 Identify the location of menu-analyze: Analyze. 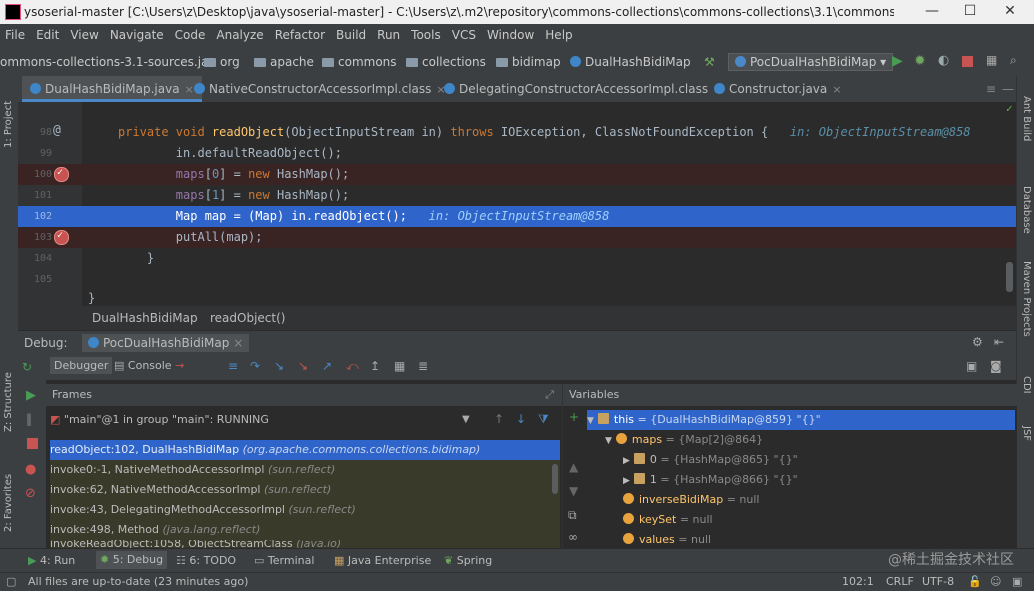
(240, 33).